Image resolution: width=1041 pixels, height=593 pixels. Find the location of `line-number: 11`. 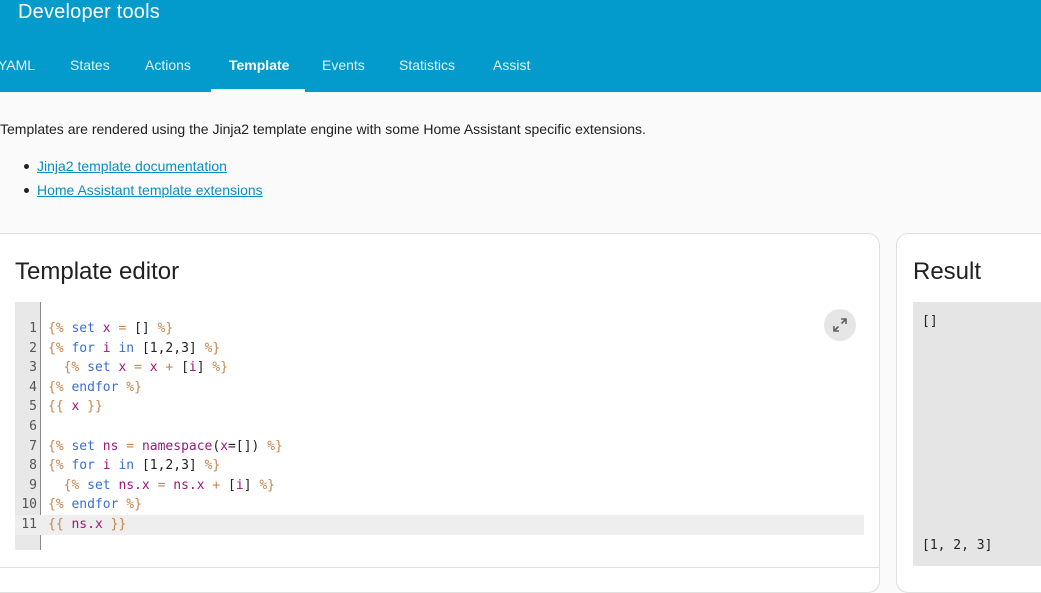

line-number: 11 is located at coordinates (29, 524).